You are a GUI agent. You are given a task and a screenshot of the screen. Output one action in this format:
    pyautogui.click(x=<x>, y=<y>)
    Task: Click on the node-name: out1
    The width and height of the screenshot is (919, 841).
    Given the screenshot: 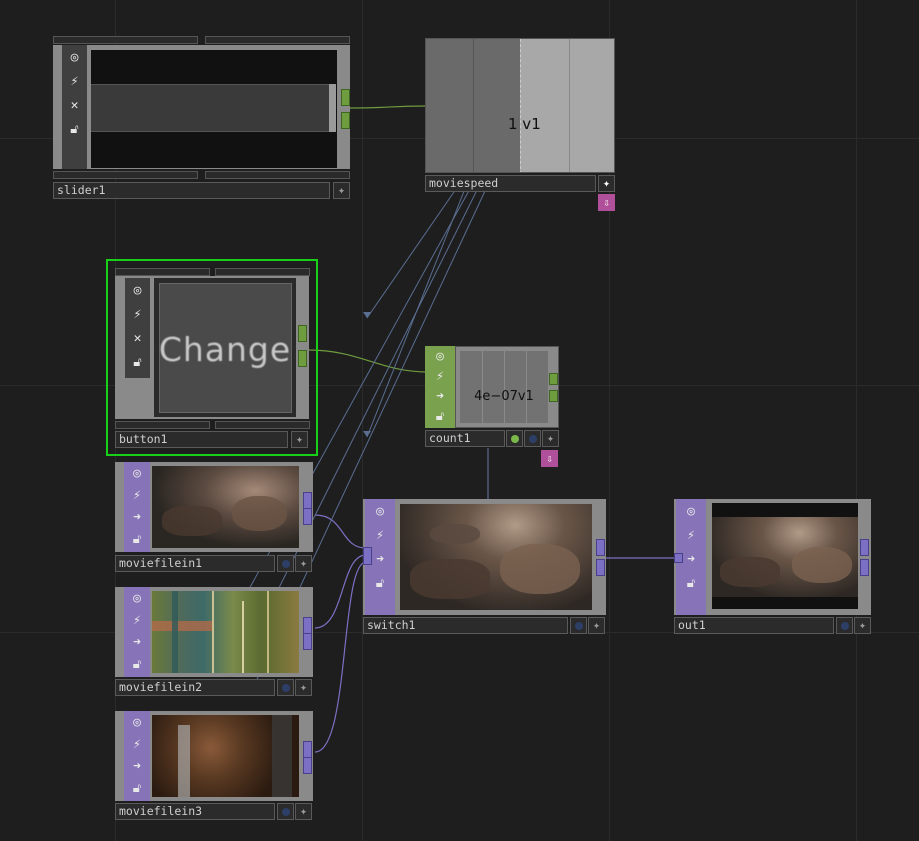 What is the action you would take?
    pyautogui.click(x=754, y=625)
    